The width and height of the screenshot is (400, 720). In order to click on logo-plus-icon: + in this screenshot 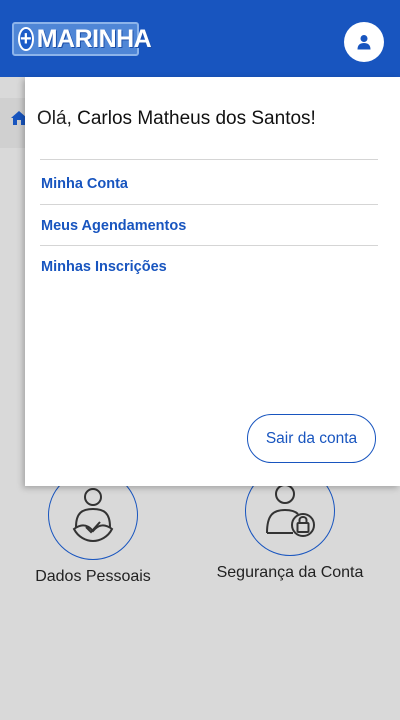, I will do `click(26, 39)`.